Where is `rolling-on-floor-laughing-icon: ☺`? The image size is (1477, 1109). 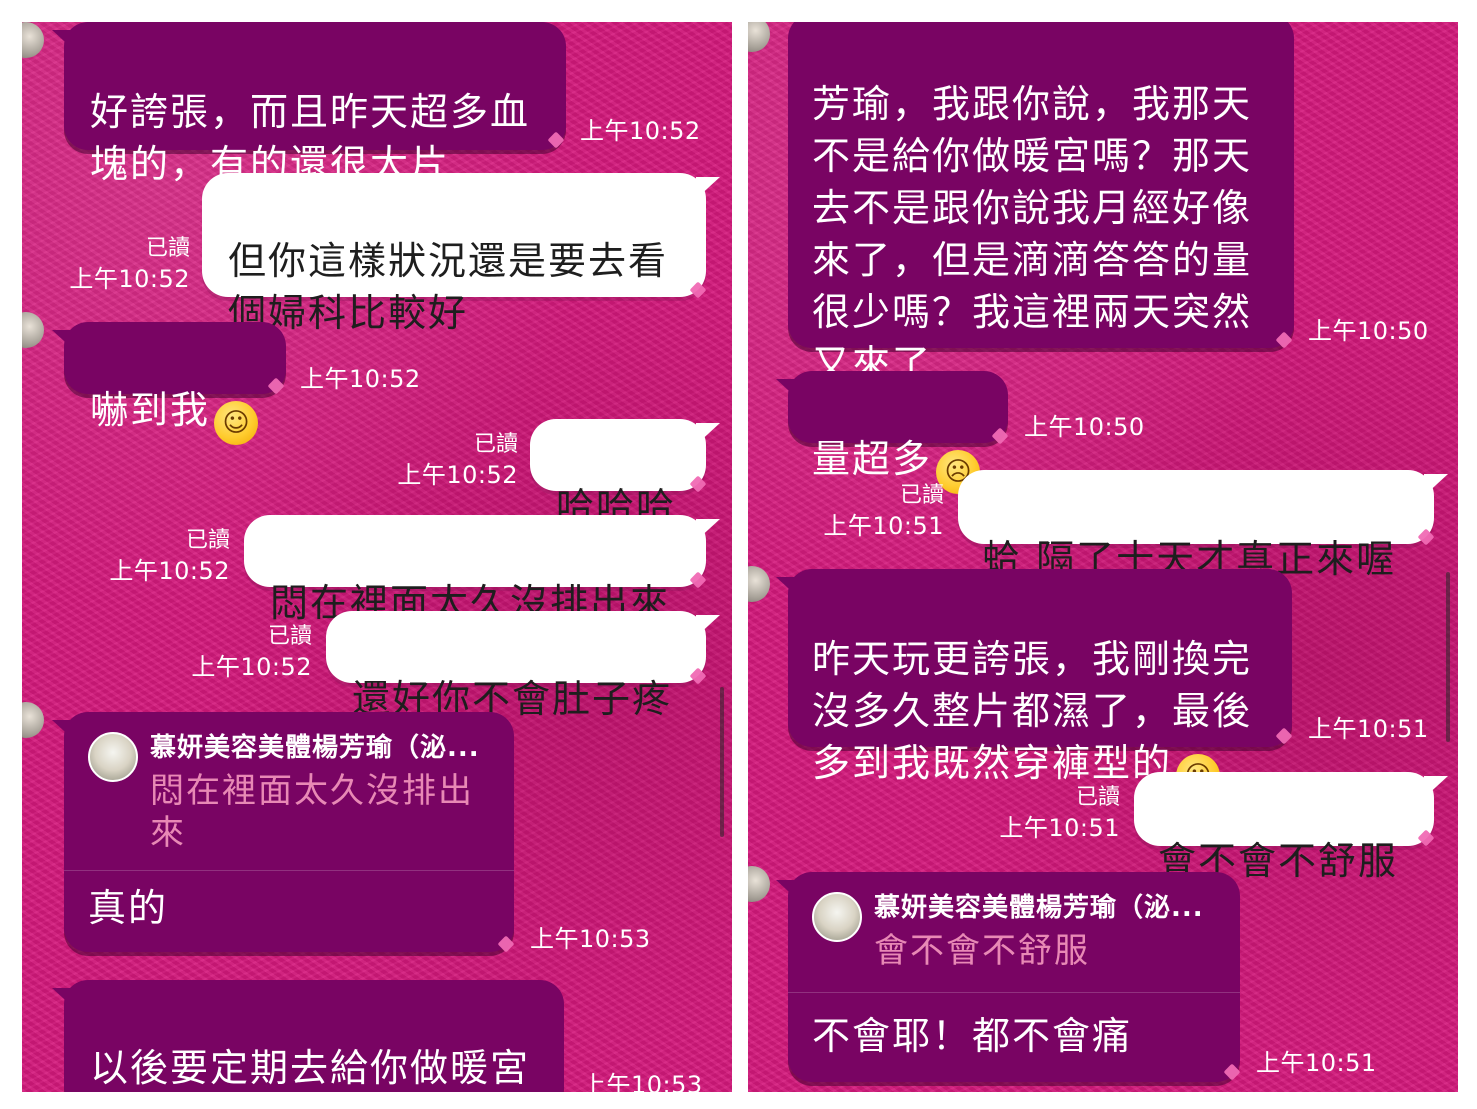
rolling-on-floor-laughing-icon: ☺ is located at coordinates (236, 423).